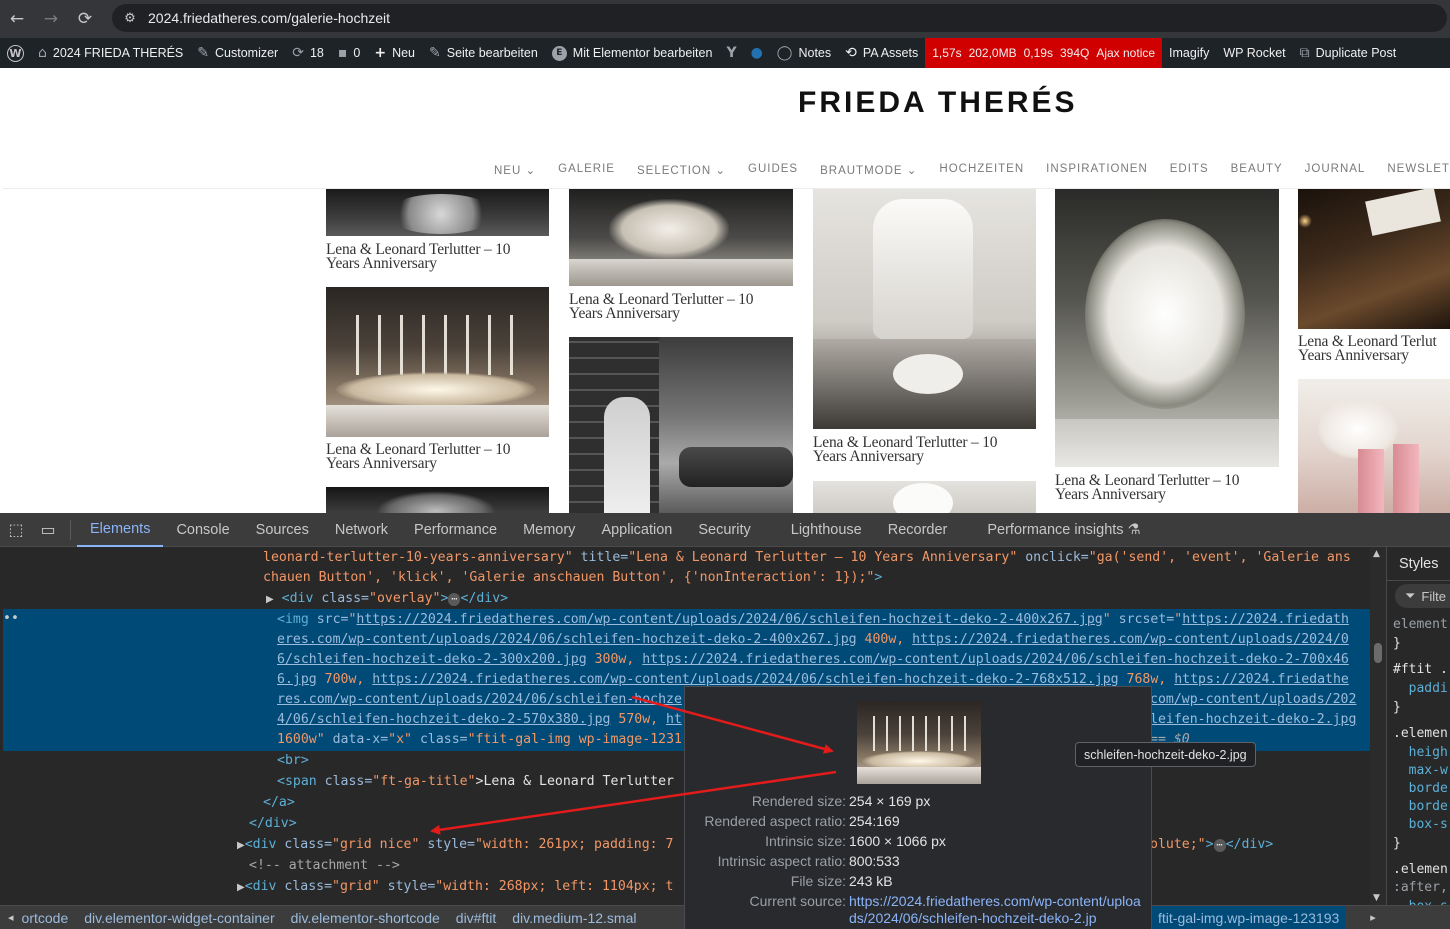 This screenshot has height=929, width=1450. What do you see at coordinates (1420, 688) in the screenshot?
I see `style-rule: paddi` at bounding box center [1420, 688].